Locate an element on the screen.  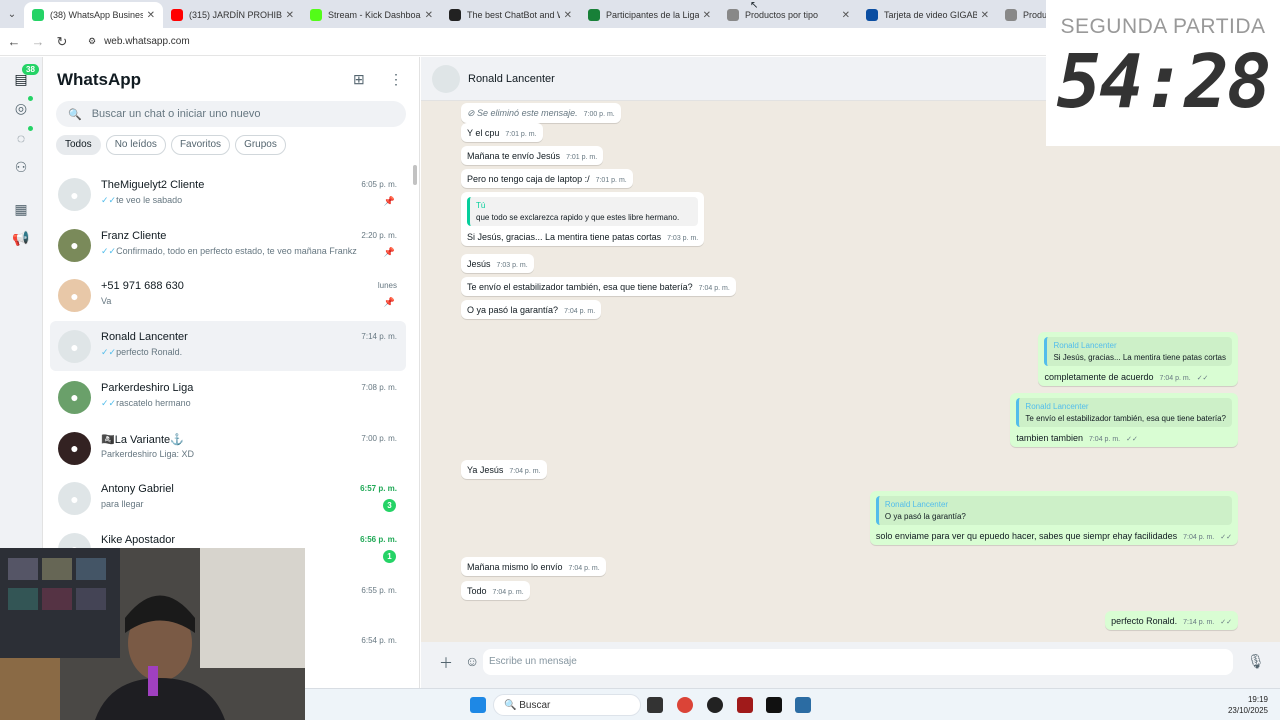
chat-list-item: ● Antony Gabriel para llegar 6:57 p. m. 3 is located at coordinates (228, 498).